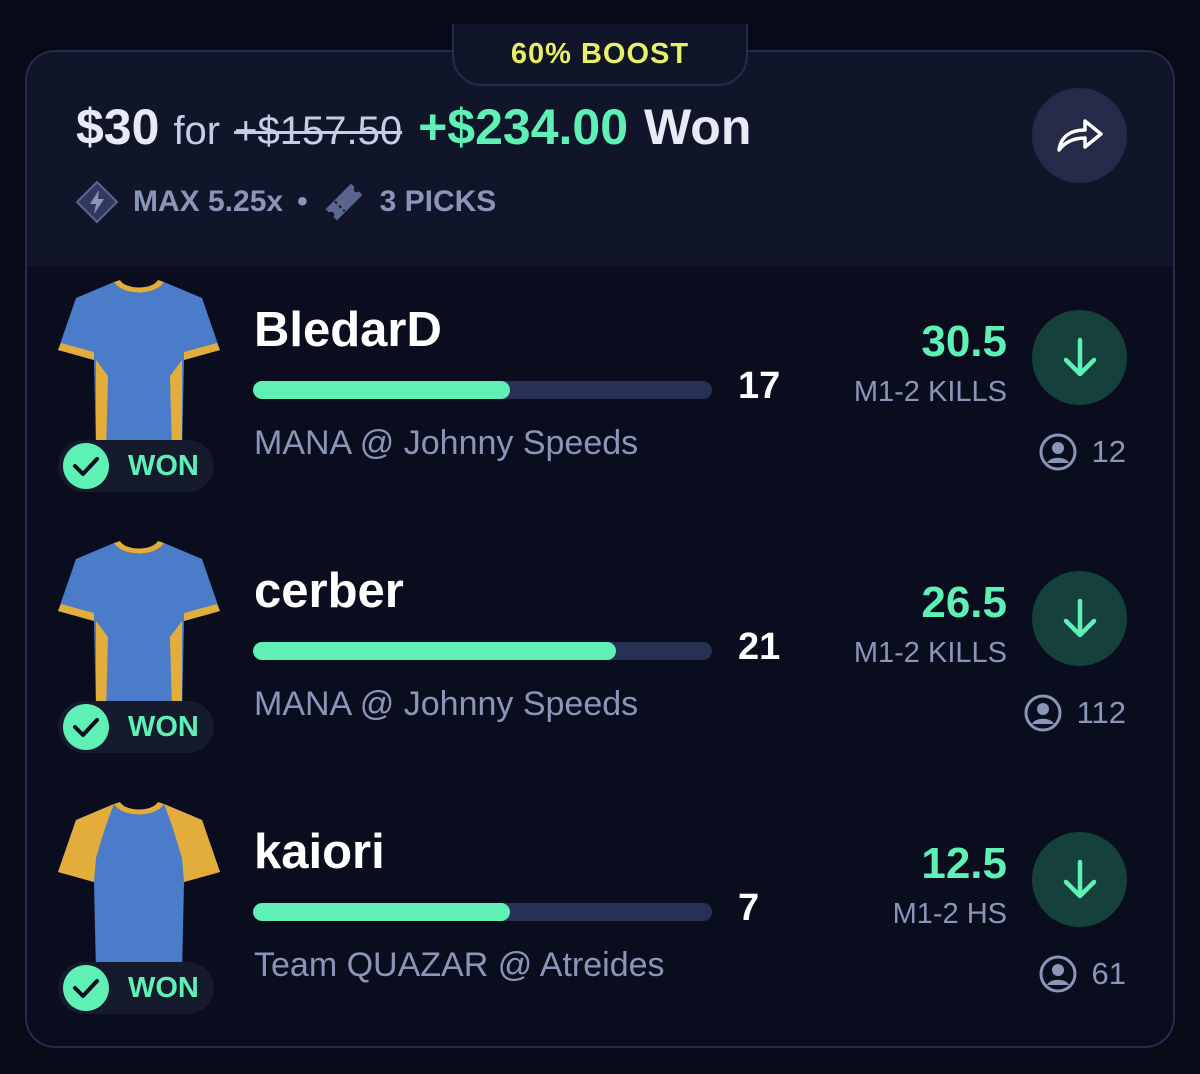 The height and width of the screenshot is (1074, 1200). Describe the element at coordinates (1108, 451) in the screenshot. I see `users-value: 12` at that location.